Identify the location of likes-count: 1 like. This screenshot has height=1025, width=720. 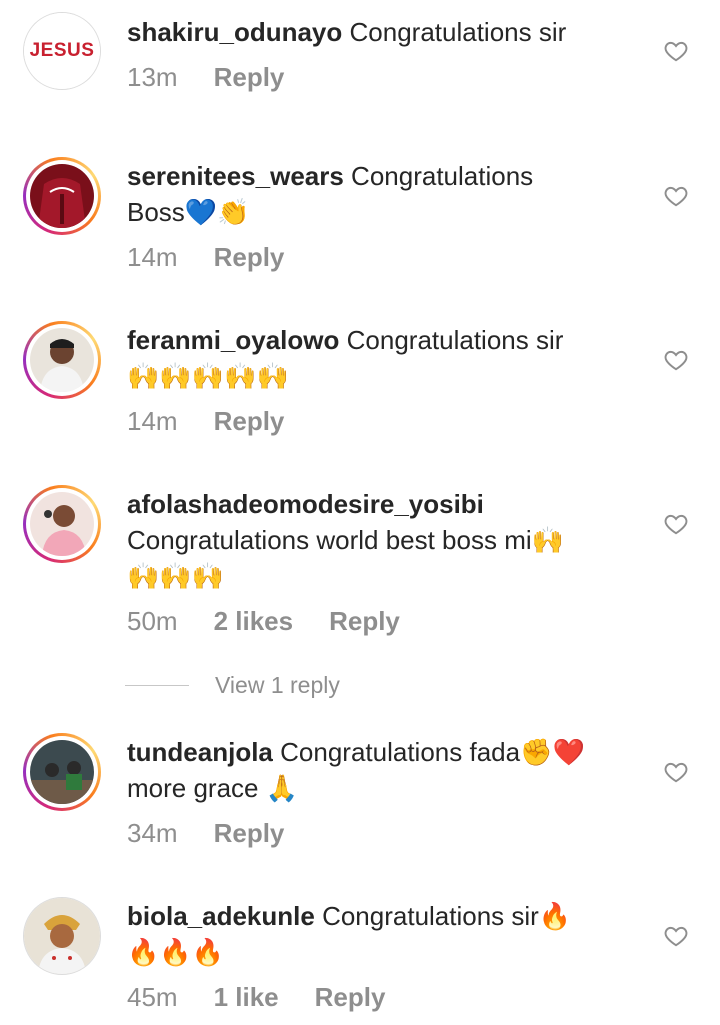
(246, 997).